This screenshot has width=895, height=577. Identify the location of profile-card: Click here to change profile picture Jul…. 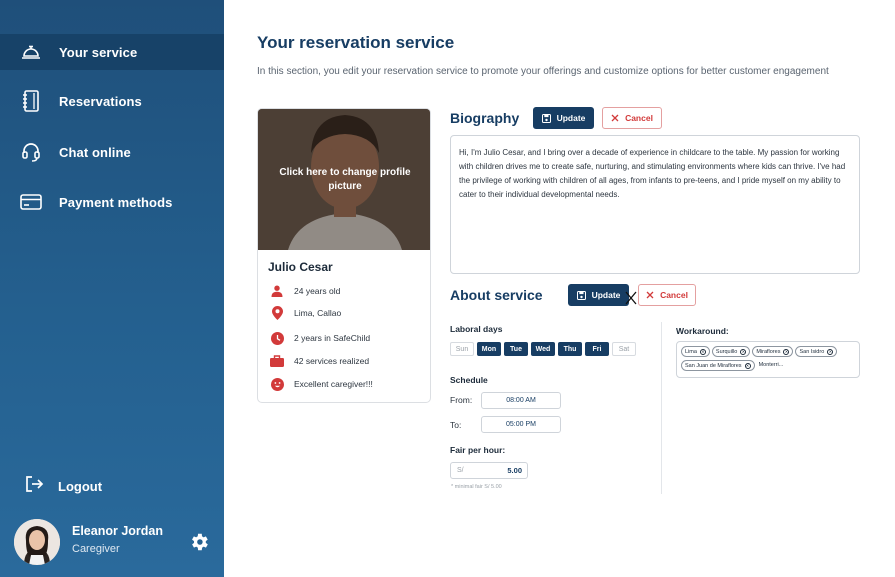
(344, 255).